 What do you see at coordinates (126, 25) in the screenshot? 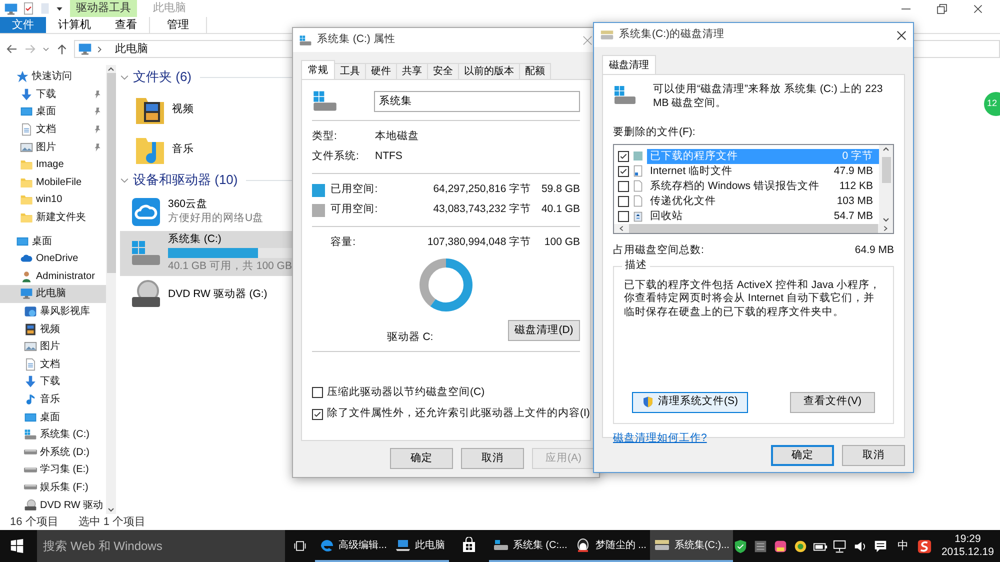
I see `ribbon-tab: 查看` at bounding box center [126, 25].